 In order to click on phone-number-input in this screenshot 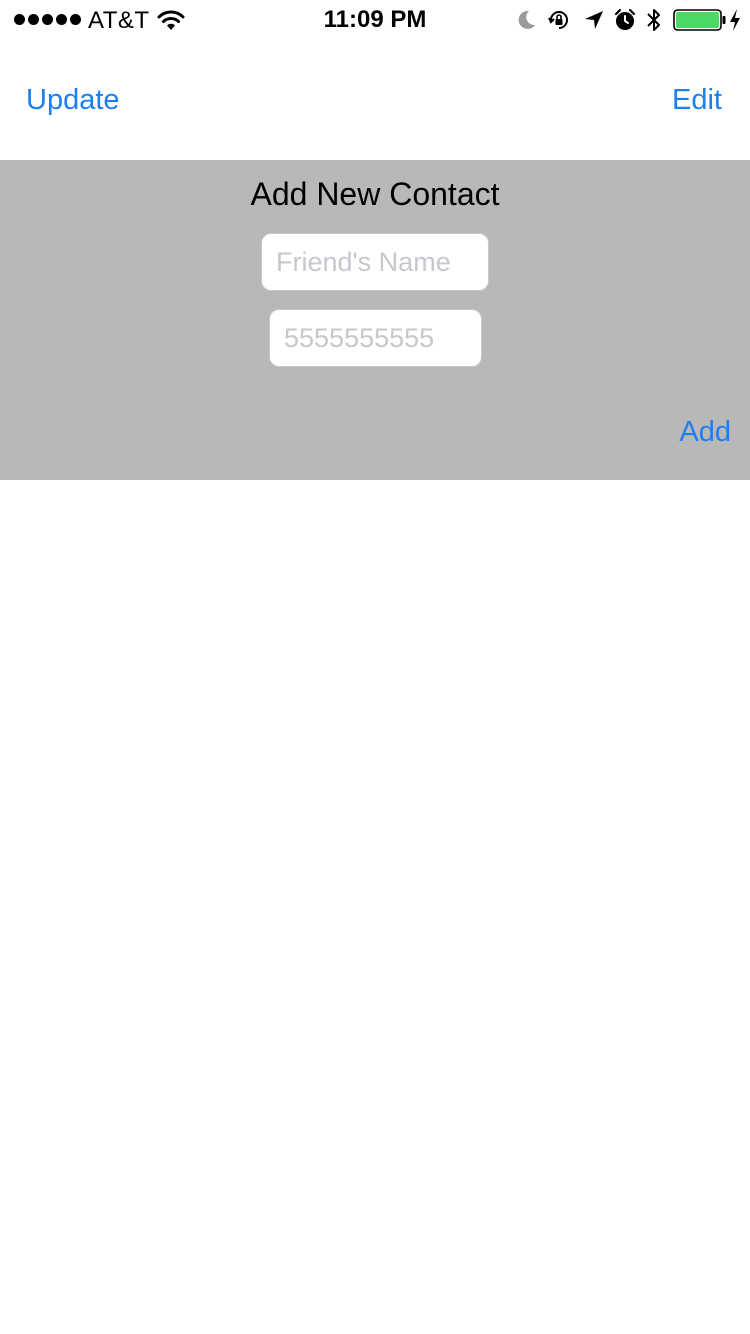, I will do `click(375, 338)`.